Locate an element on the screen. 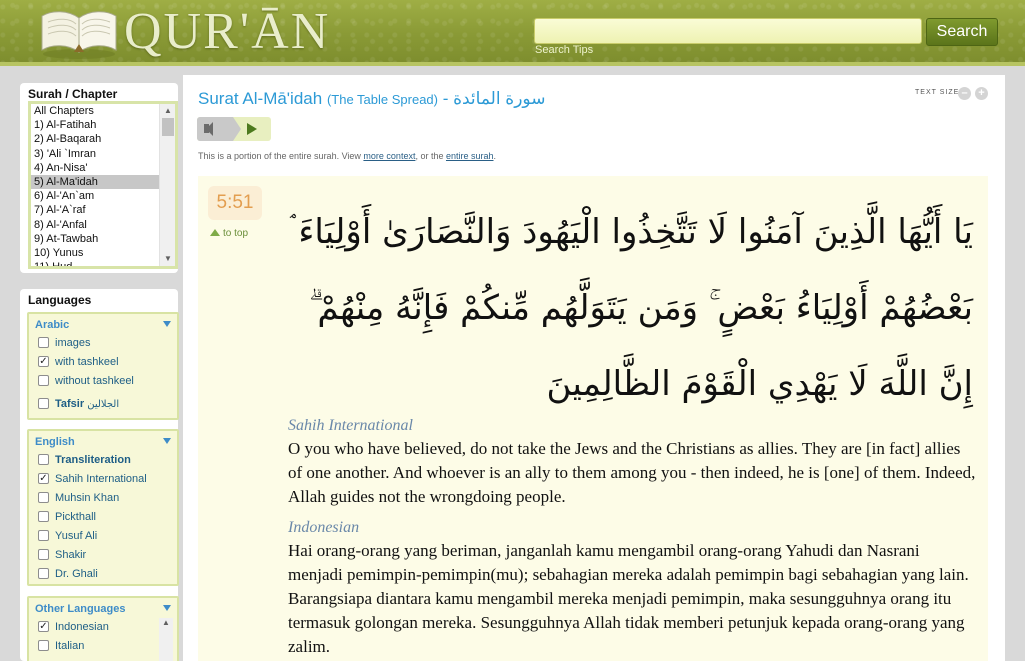  play-icon is located at coordinates (252, 129).